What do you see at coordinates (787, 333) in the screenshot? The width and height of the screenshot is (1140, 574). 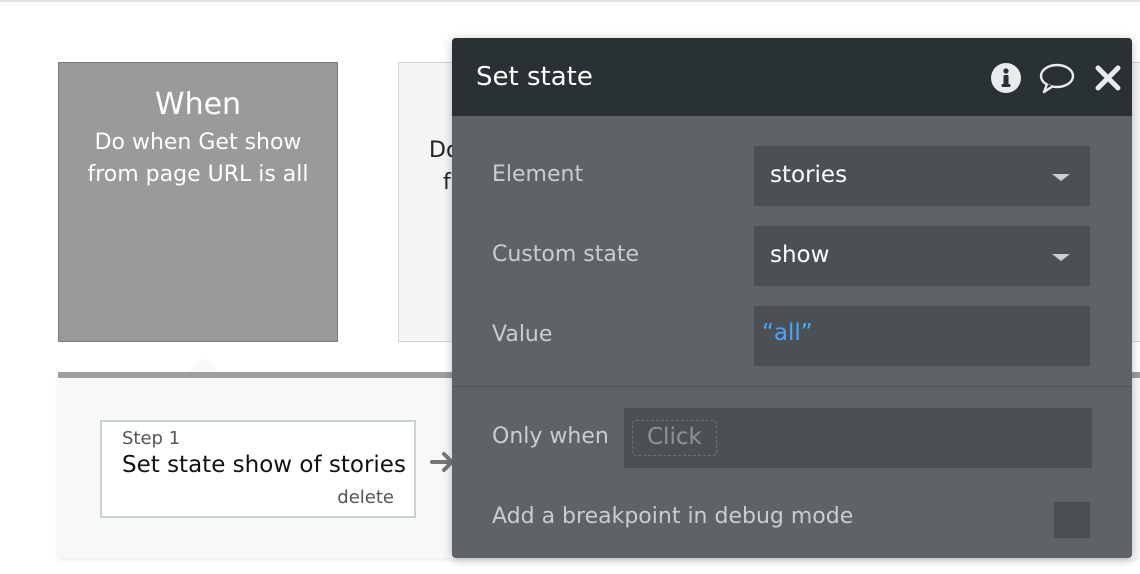 I see `value-expression-text: “all”` at bounding box center [787, 333].